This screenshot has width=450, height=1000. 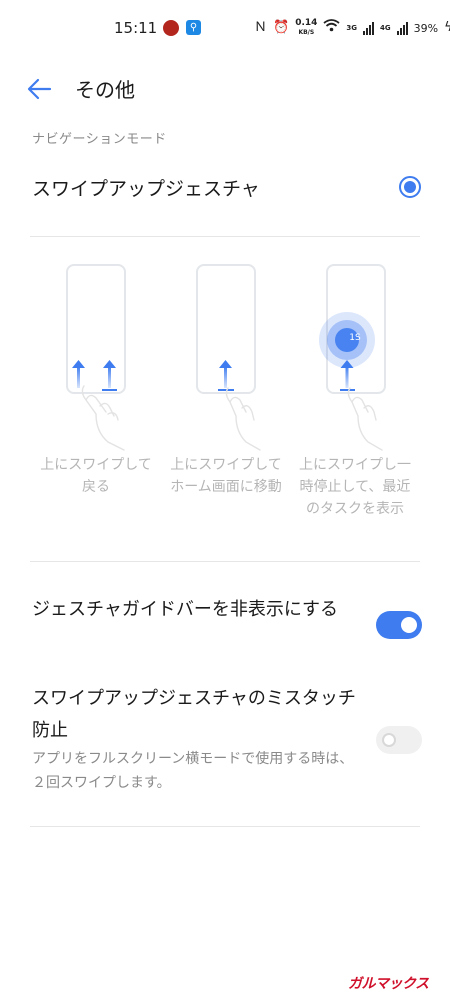 What do you see at coordinates (385, 28) in the screenshot?
I see `network-type-2: 4G` at bounding box center [385, 28].